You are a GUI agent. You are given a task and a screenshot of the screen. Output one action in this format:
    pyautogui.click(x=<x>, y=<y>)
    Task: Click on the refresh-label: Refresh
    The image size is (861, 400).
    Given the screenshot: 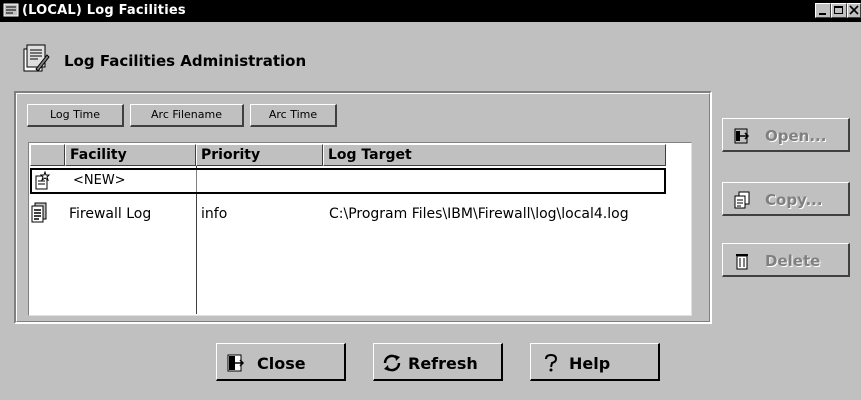 What is the action you would take?
    pyautogui.click(x=443, y=363)
    